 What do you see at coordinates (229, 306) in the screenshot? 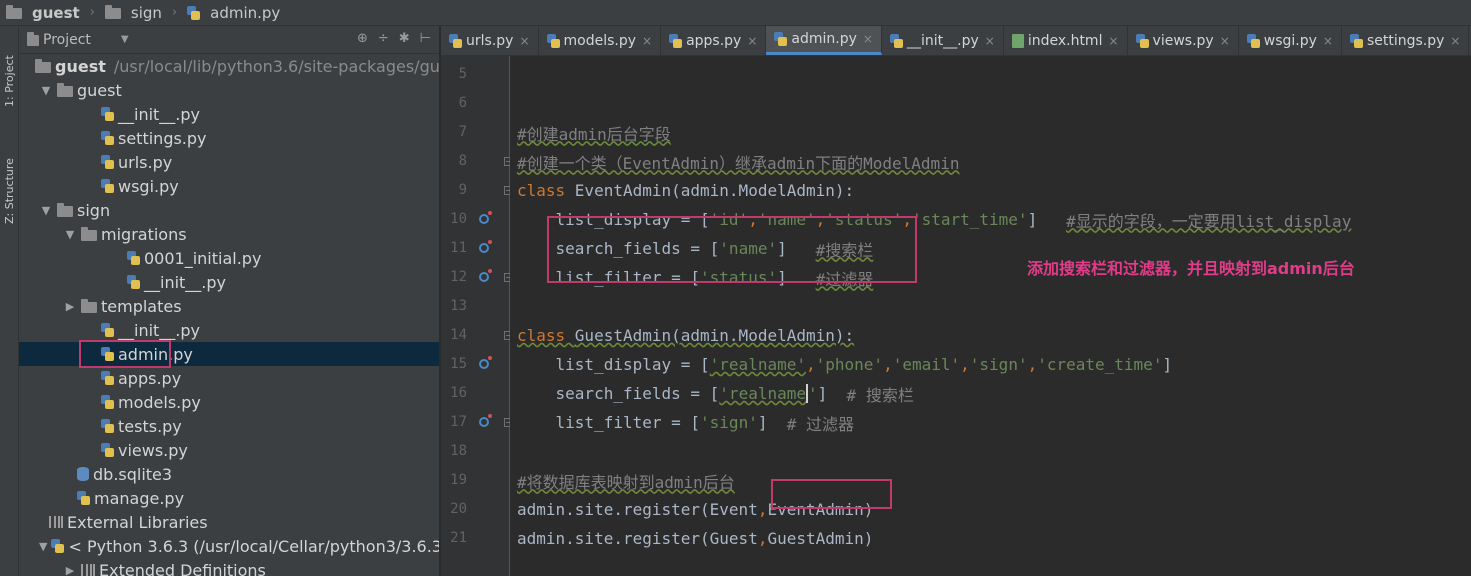
I see `tree-item: ▶ templates` at bounding box center [229, 306].